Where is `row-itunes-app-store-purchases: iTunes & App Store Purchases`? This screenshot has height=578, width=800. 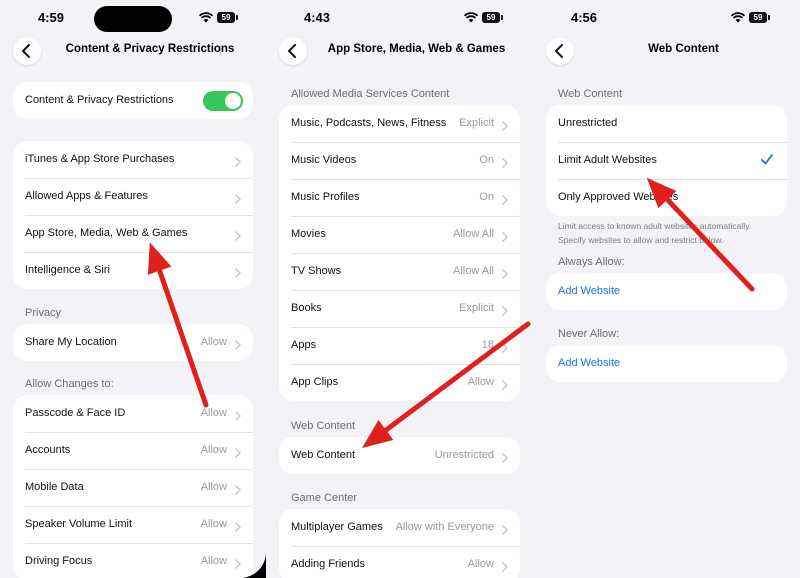 row-itunes-app-store-purchases: iTunes & App Store Purchases is located at coordinates (133, 159).